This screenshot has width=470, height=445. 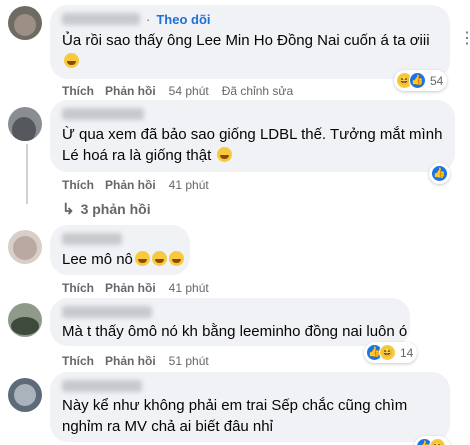 I want to click on timestamp: 51 phút, so click(x=189, y=361).